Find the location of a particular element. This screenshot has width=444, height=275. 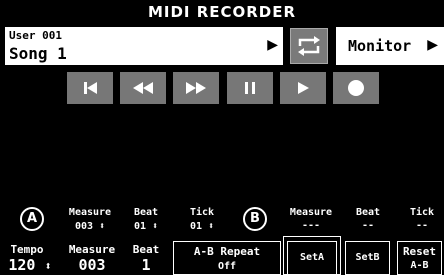

user-label: User 001 is located at coordinates (35, 35).